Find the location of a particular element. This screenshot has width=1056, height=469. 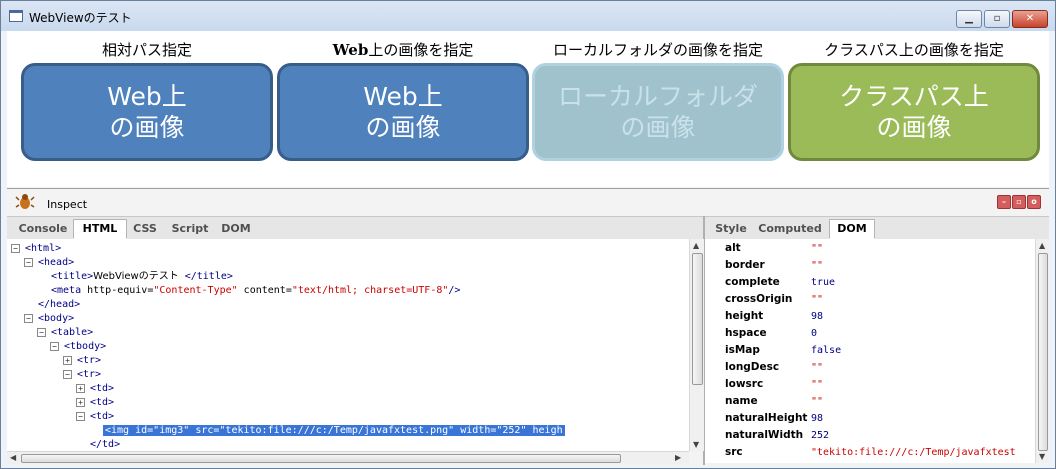

column-label: Web上の画像を指定 is located at coordinates (403, 50).